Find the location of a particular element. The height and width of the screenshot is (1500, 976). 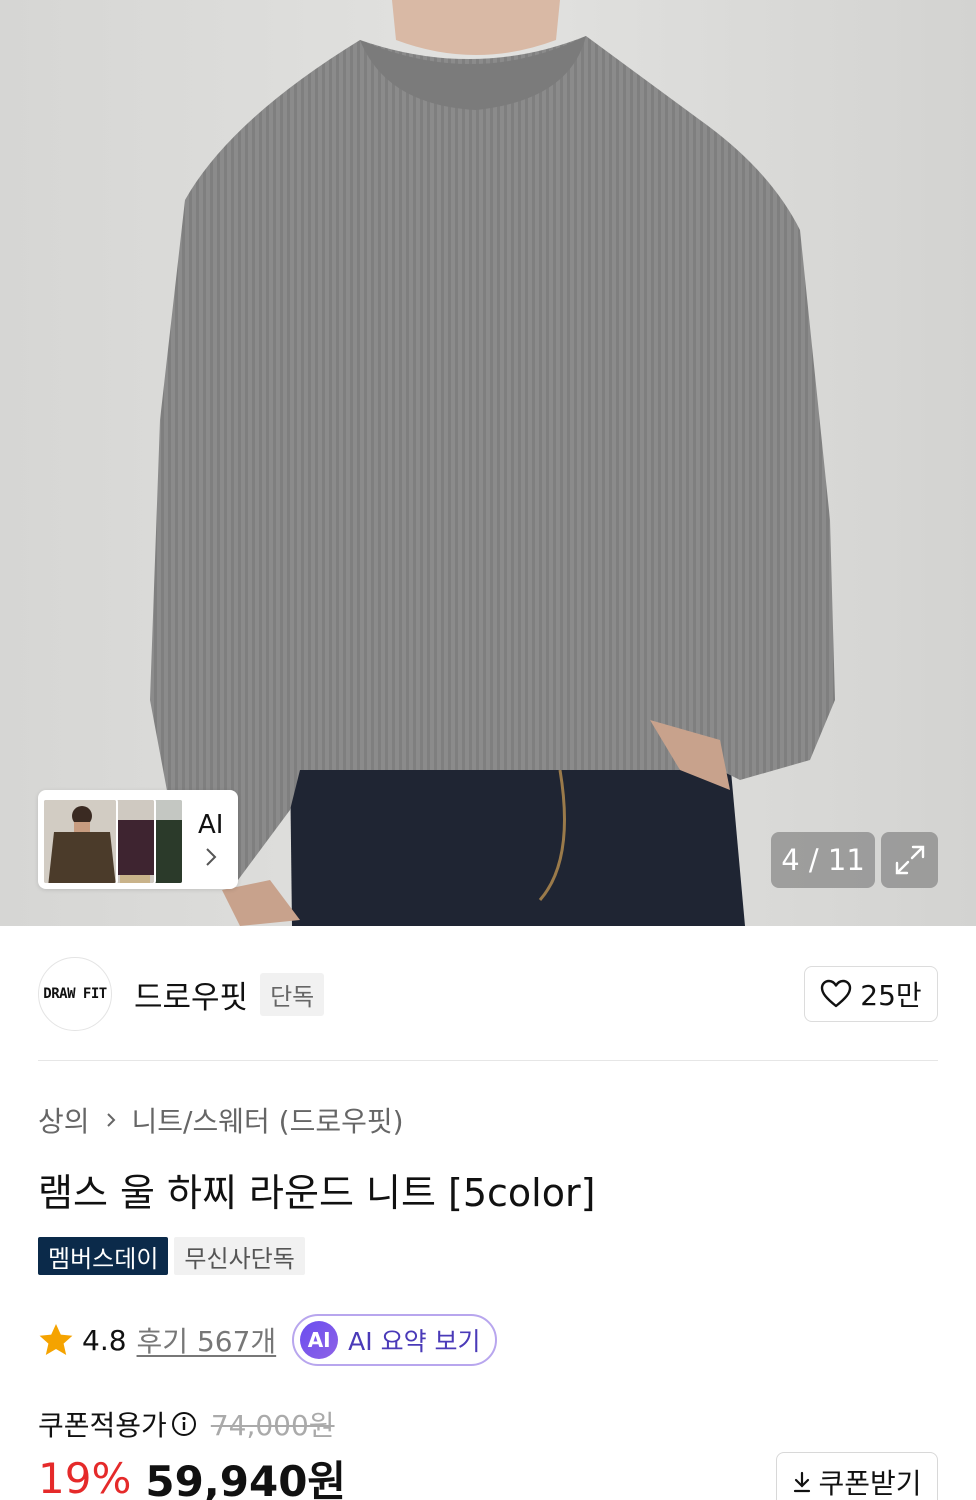

get-coupon-label: 쿠폰받기 is located at coordinates (870, 1483).